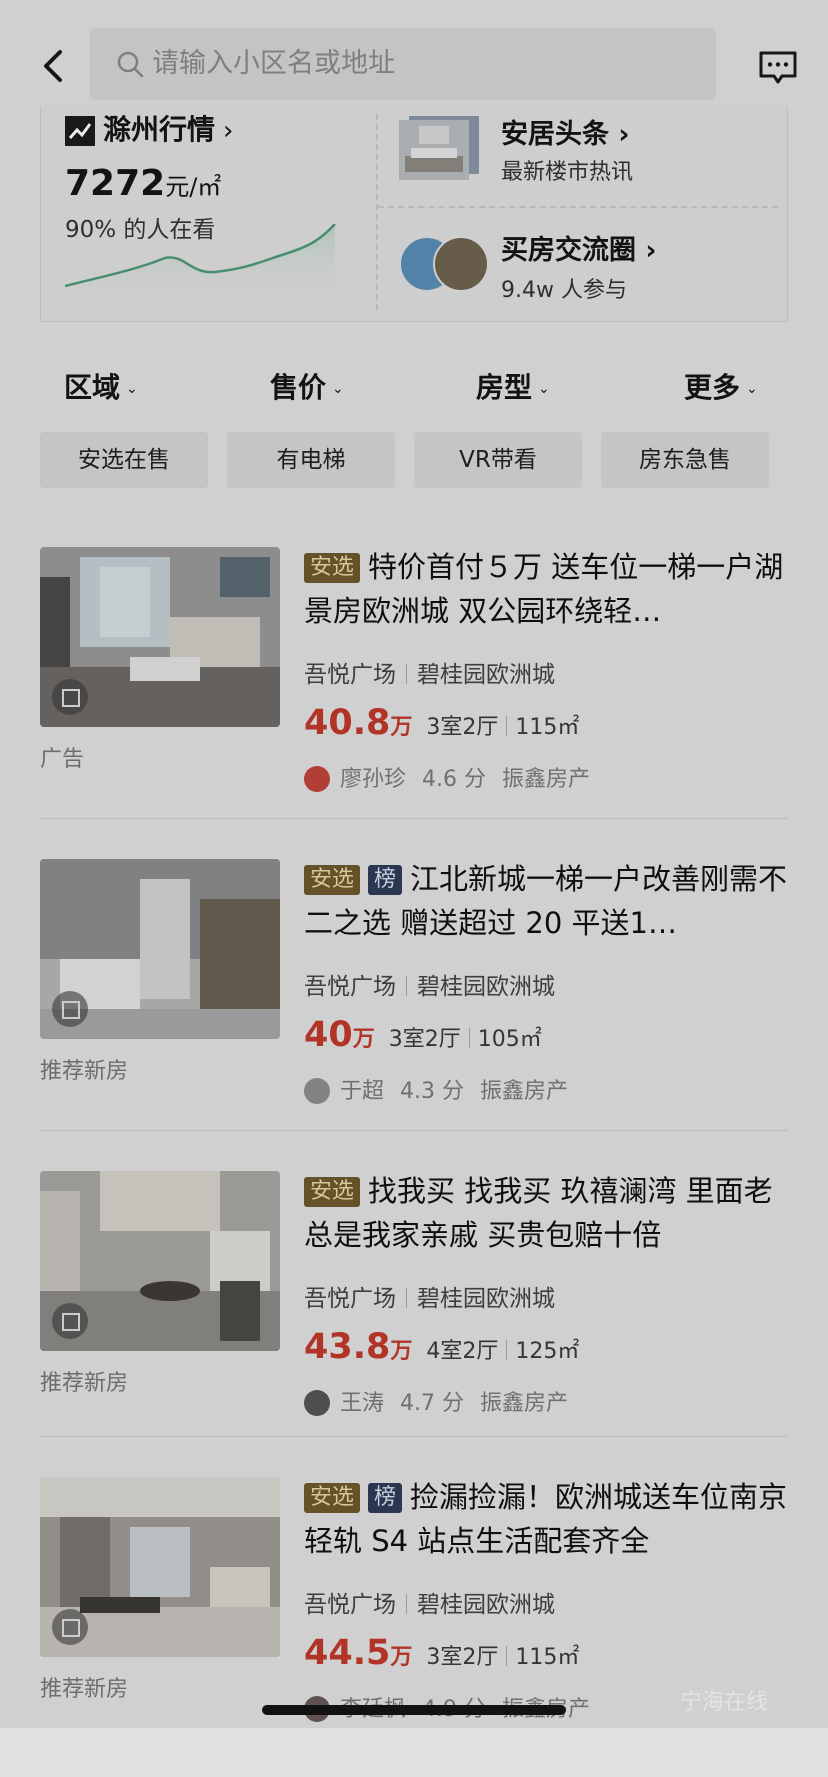 This screenshot has width=828, height=1777. I want to click on news-subtitle: 最新楼市热讯, so click(567, 172).